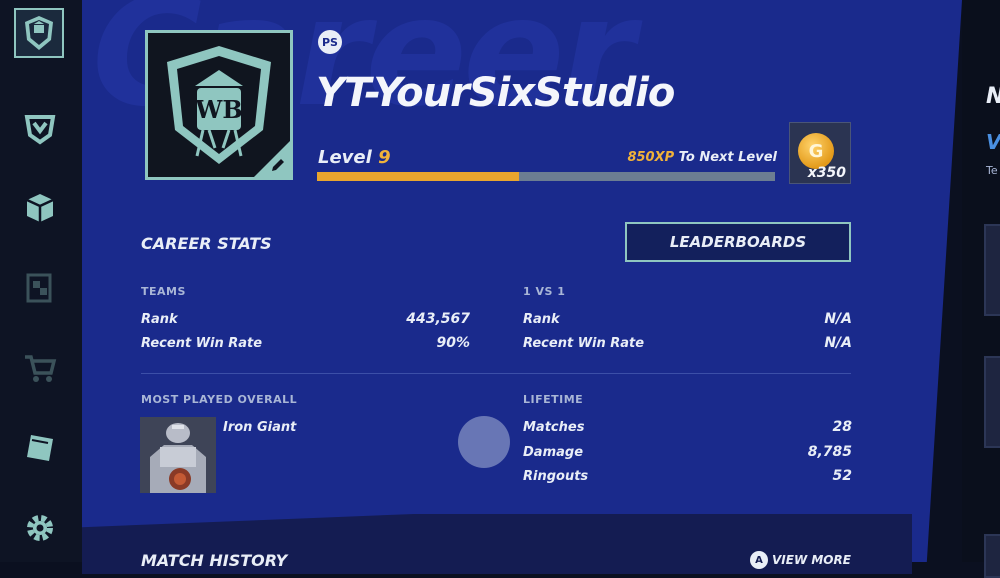 Image resolution: width=1000 pixels, height=578 pixels. Describe the element at coordinates (826, 173) in the screenshot. I see `currency-count: x350` at that location.